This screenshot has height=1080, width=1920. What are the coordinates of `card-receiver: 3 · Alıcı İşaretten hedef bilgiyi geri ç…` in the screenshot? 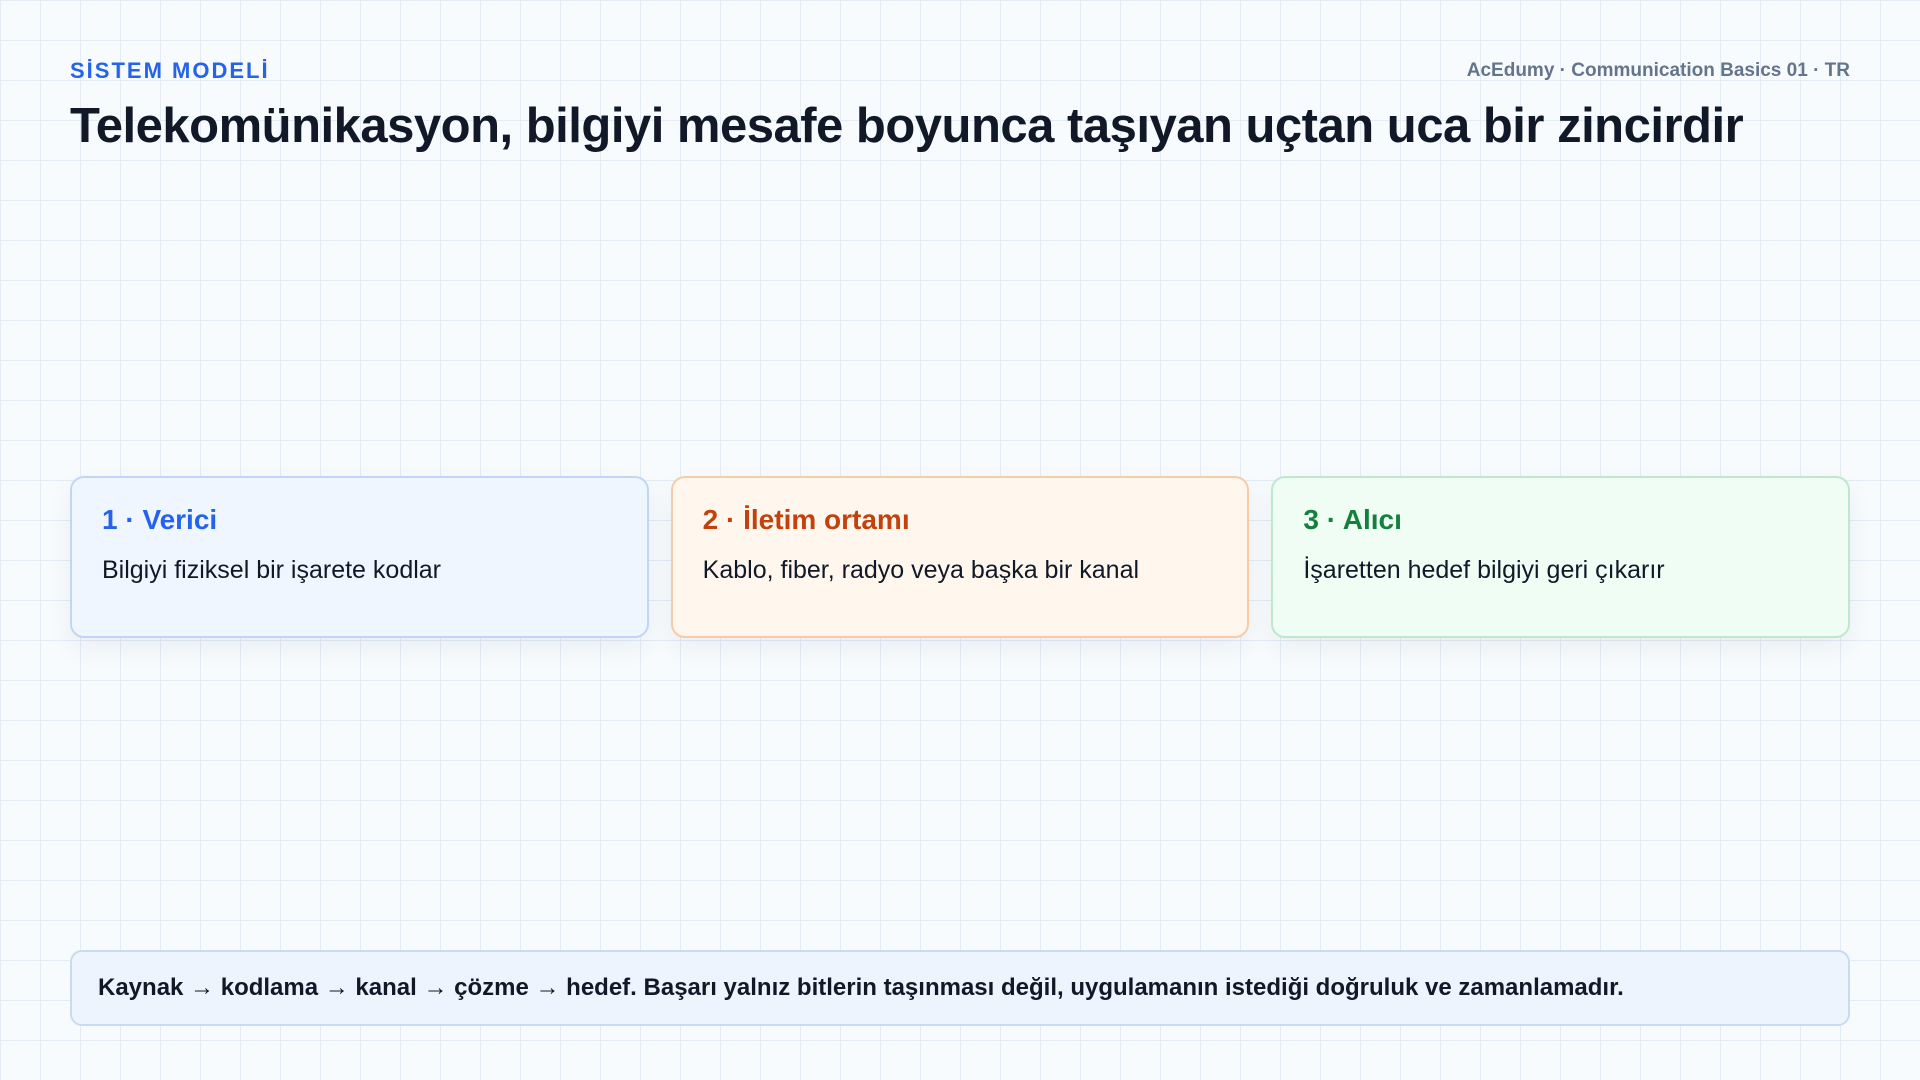 It's located at (1561, 557).